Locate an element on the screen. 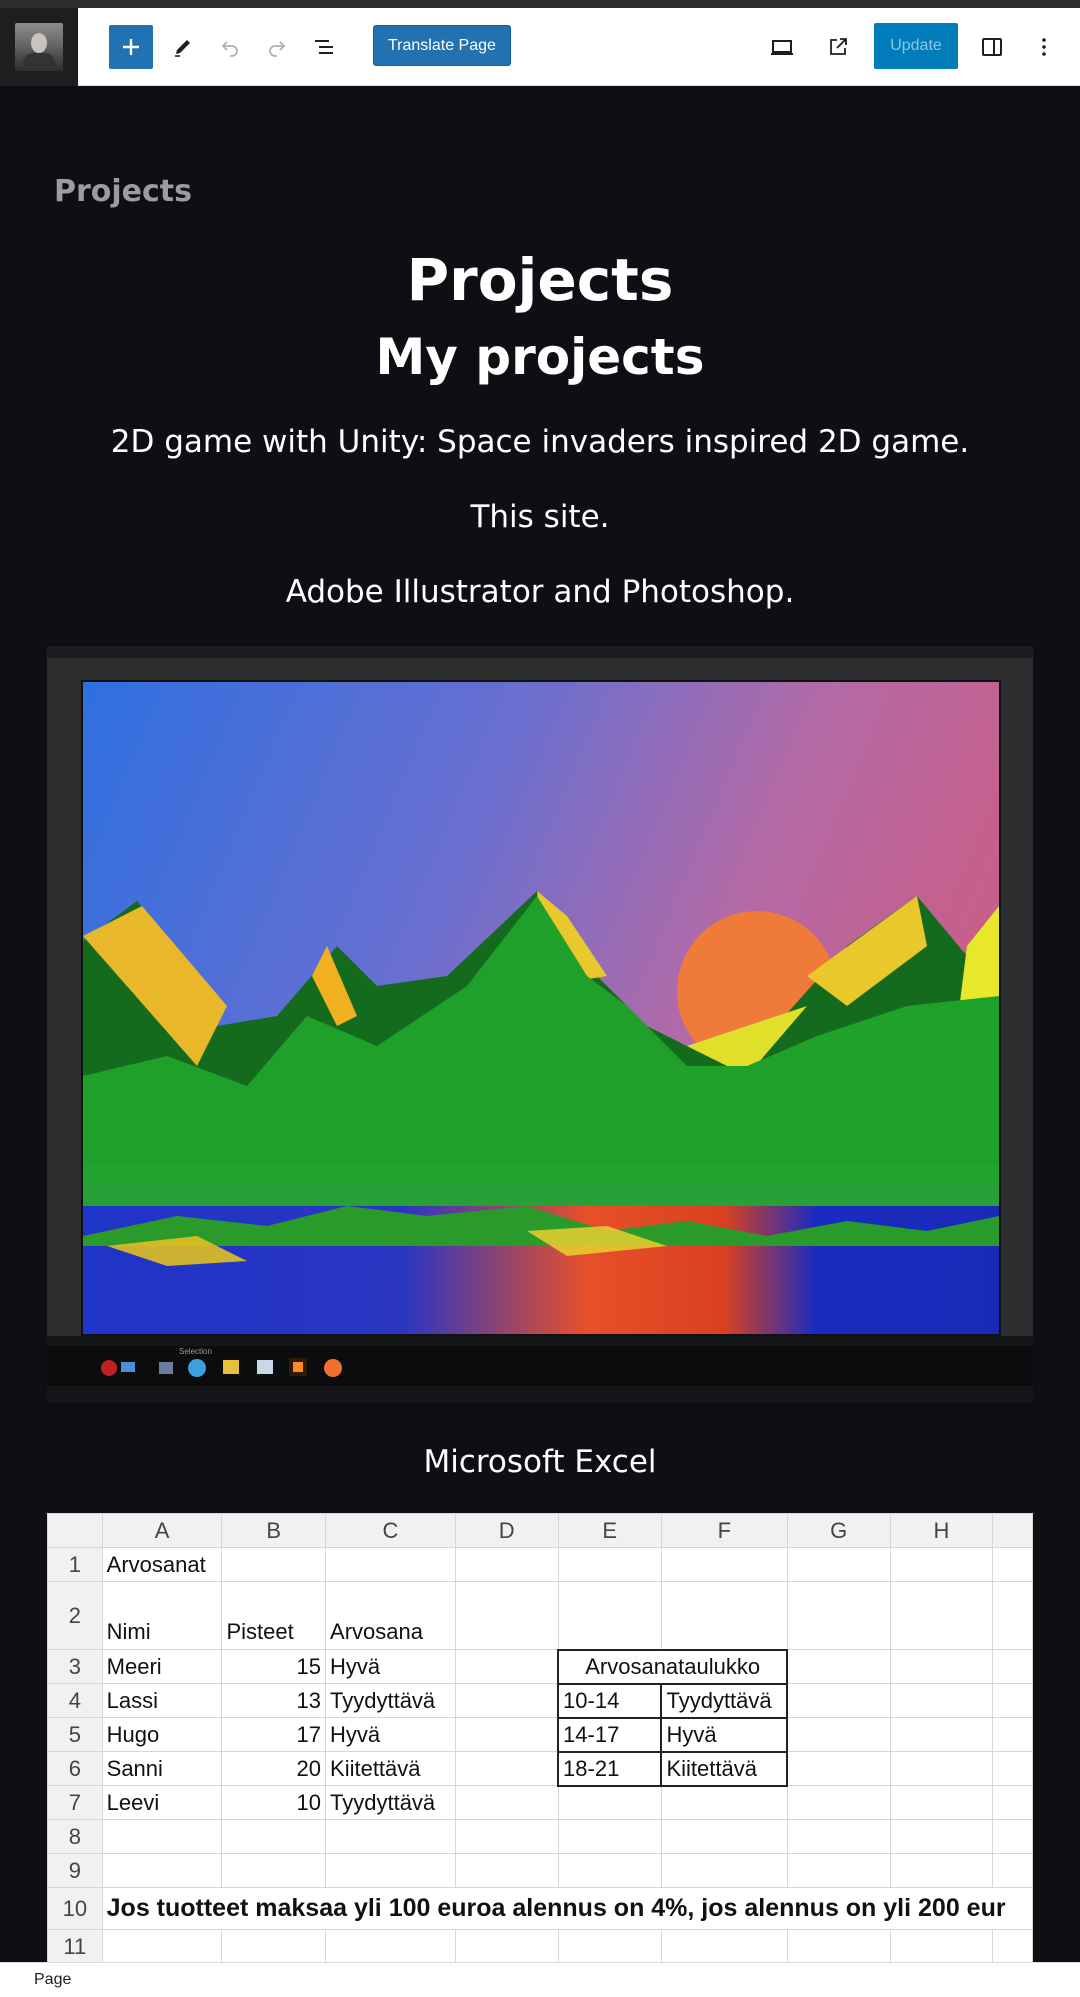 The height and width of the screenshot is (1997, 1080). sidebar-toggle-icon is located at coordinates (992, 47).